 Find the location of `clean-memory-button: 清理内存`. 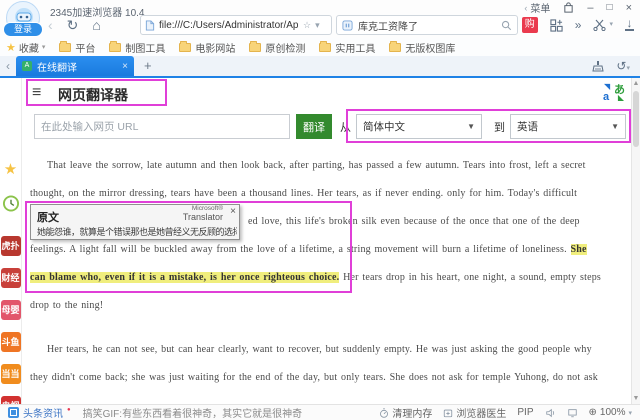

clean-memory-button: 清理内存 is located at coordinates (405, 412).